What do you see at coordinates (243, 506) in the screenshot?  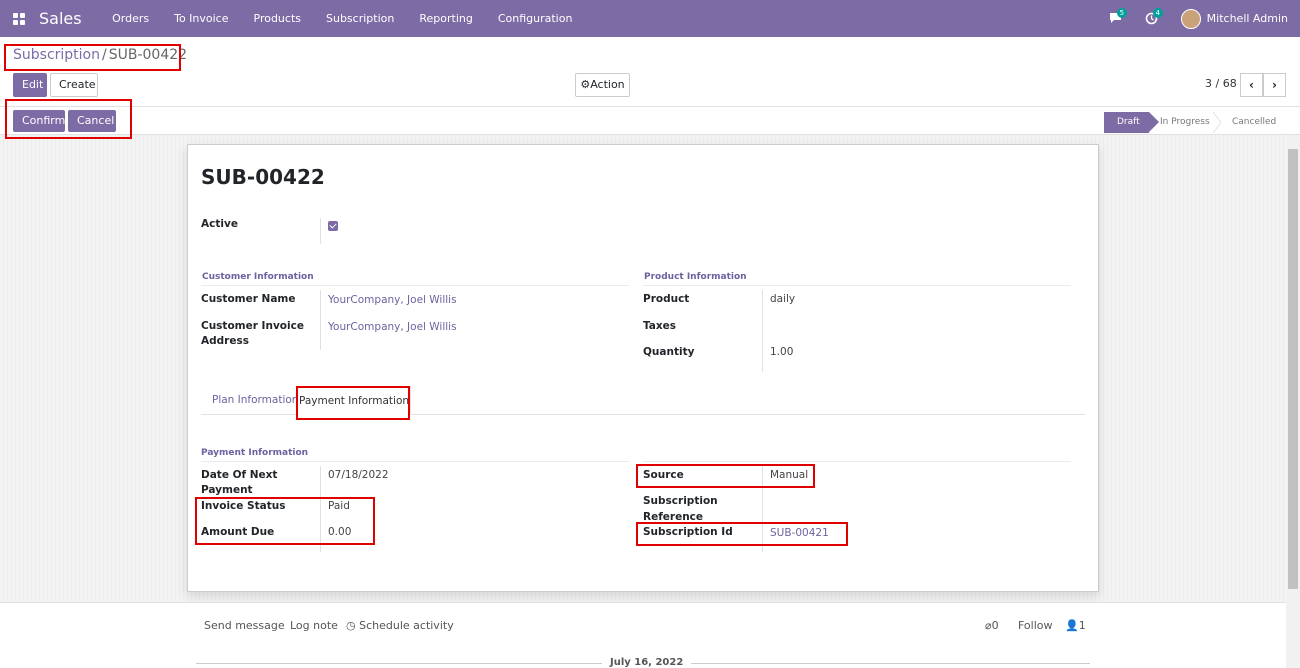 I see `invoice-status-label: Invoice Status` at bounding box center [243, 506].